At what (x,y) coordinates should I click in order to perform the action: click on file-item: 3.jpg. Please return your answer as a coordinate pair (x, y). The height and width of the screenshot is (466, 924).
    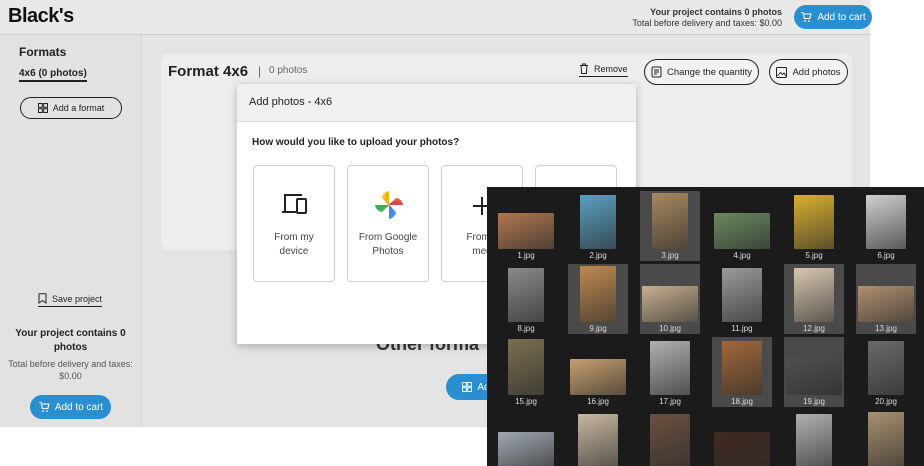
    Looking at the image, I should click on (670, 226).